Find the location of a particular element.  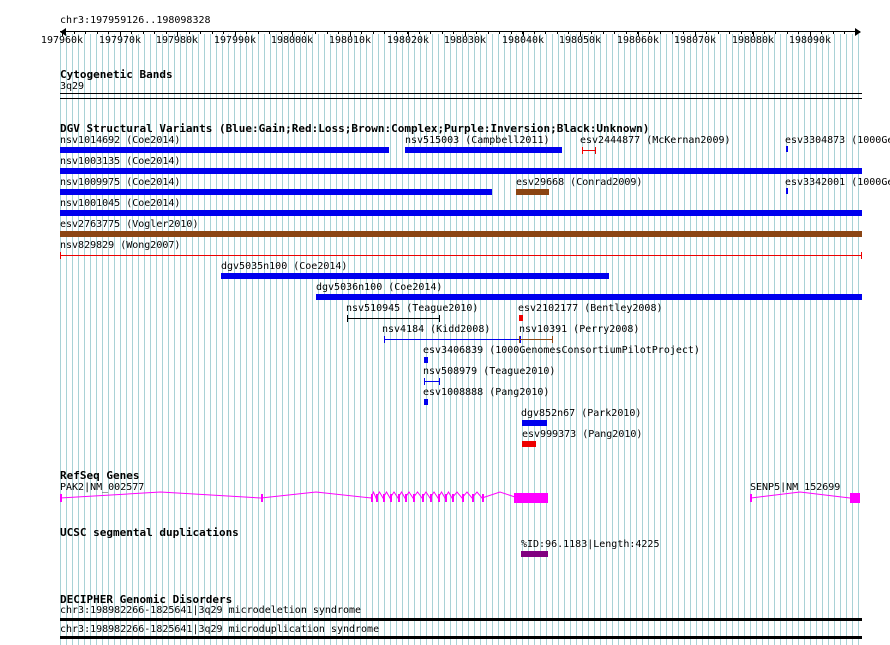

dgv-feature-label: esv1008888 (Pang2010) is located at coordinates (486, 393).